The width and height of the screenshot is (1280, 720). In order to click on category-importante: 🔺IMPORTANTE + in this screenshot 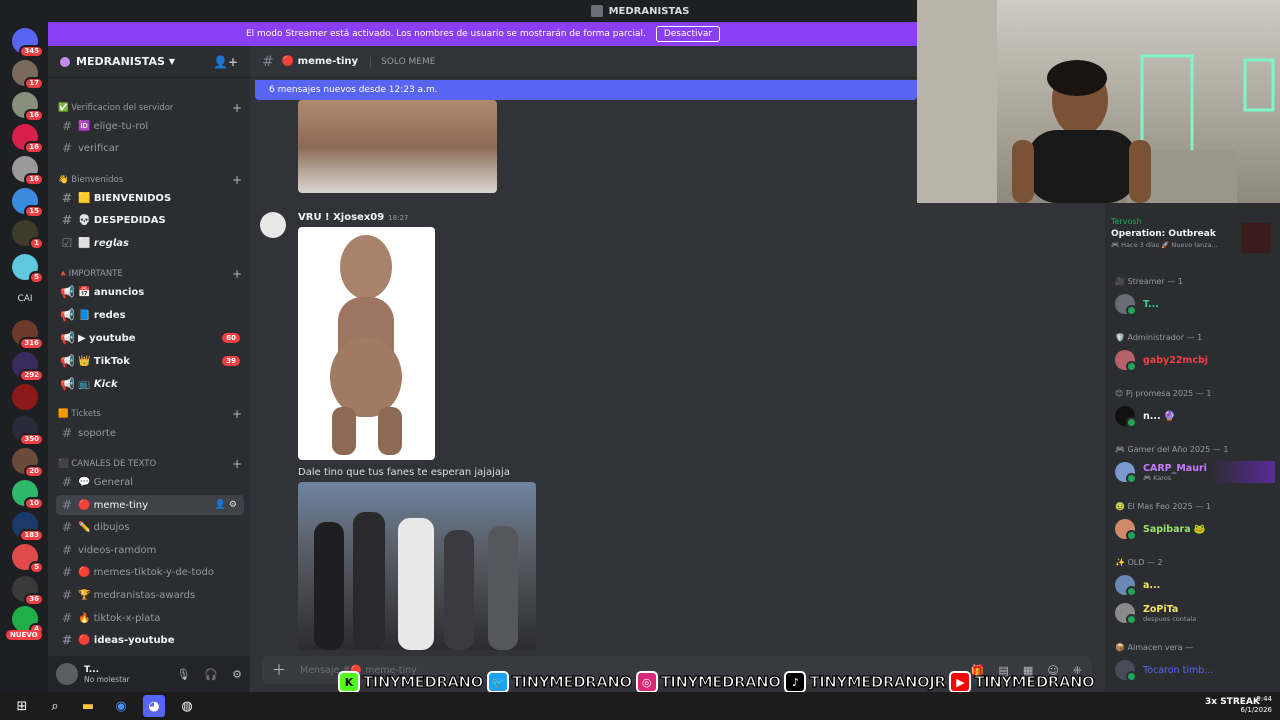, I will do `click(150, 274)`.